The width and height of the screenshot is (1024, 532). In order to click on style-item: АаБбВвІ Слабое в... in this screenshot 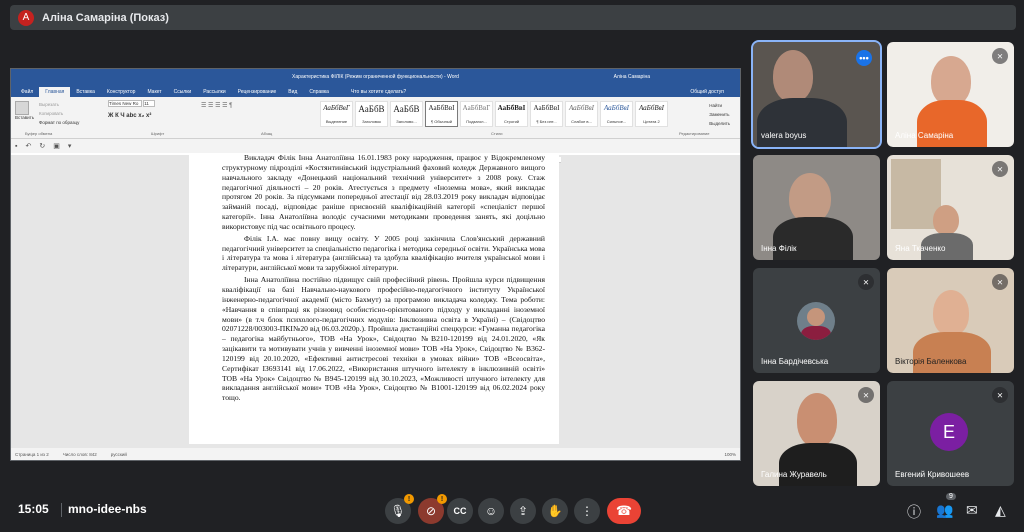, I will do `click(581, 114)`.